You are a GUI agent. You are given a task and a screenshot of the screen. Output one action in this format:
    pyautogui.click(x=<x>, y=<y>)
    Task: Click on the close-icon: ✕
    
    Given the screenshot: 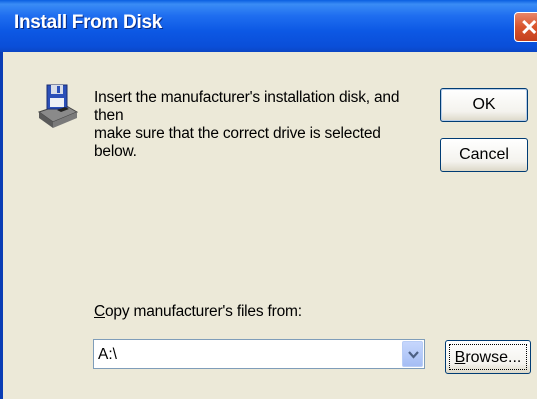 What is the action you would take?
    pyautogui.click(x=528, y=27)
    